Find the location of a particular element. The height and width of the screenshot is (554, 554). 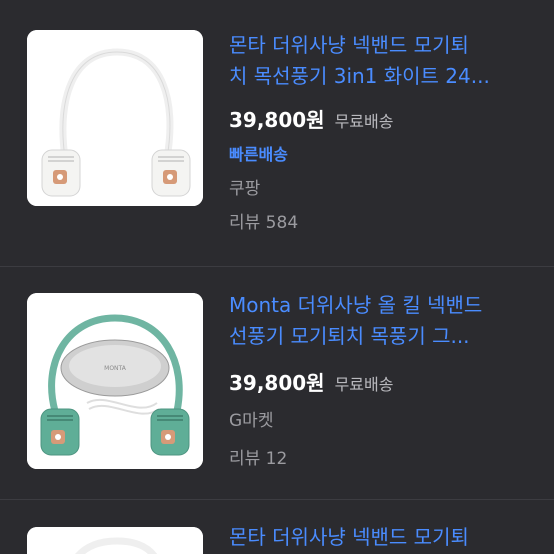

review-count: 리뷰 12 is located at coordinates (258, 459).